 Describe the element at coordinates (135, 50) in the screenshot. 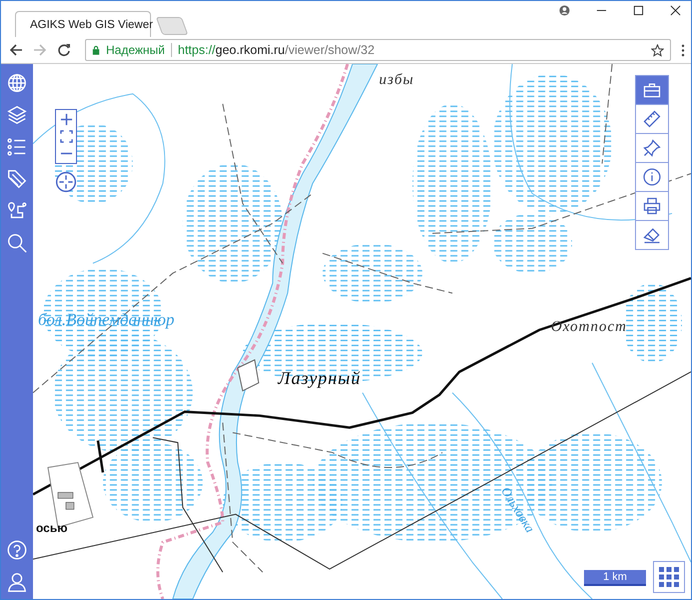

I see `security-label: Надежный` at that location.